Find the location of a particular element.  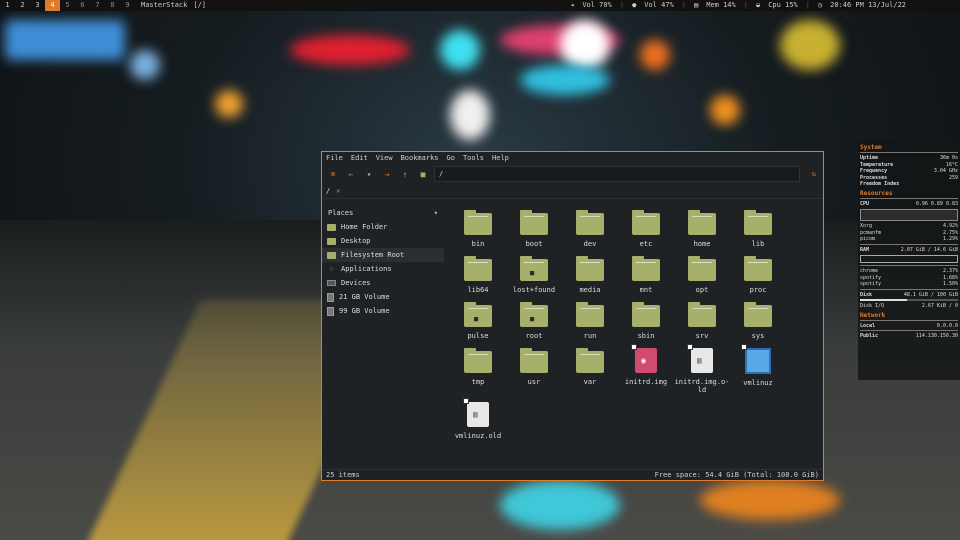

workspace-5: 5 is located at coordinates (67, 5).